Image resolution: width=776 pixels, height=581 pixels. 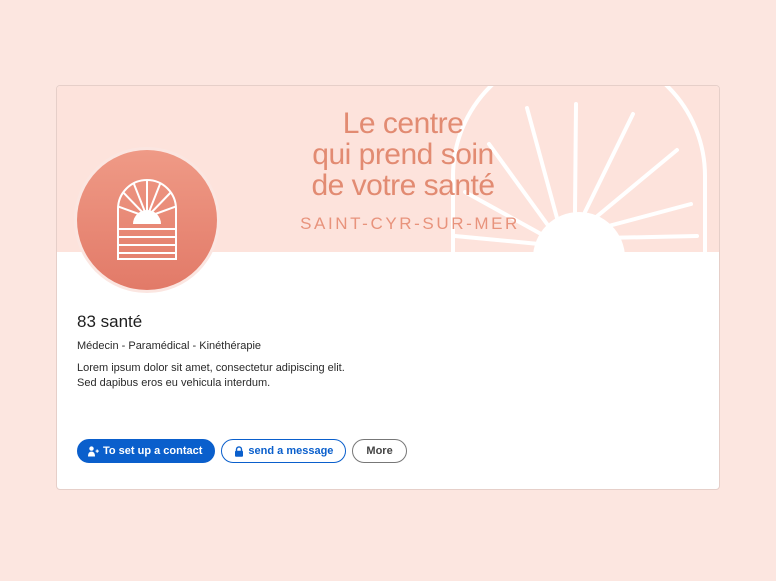 What do you see at coordinates (93, 450) in the screenshot?
I see `add-user-icon` at bounding box center [93, 450].